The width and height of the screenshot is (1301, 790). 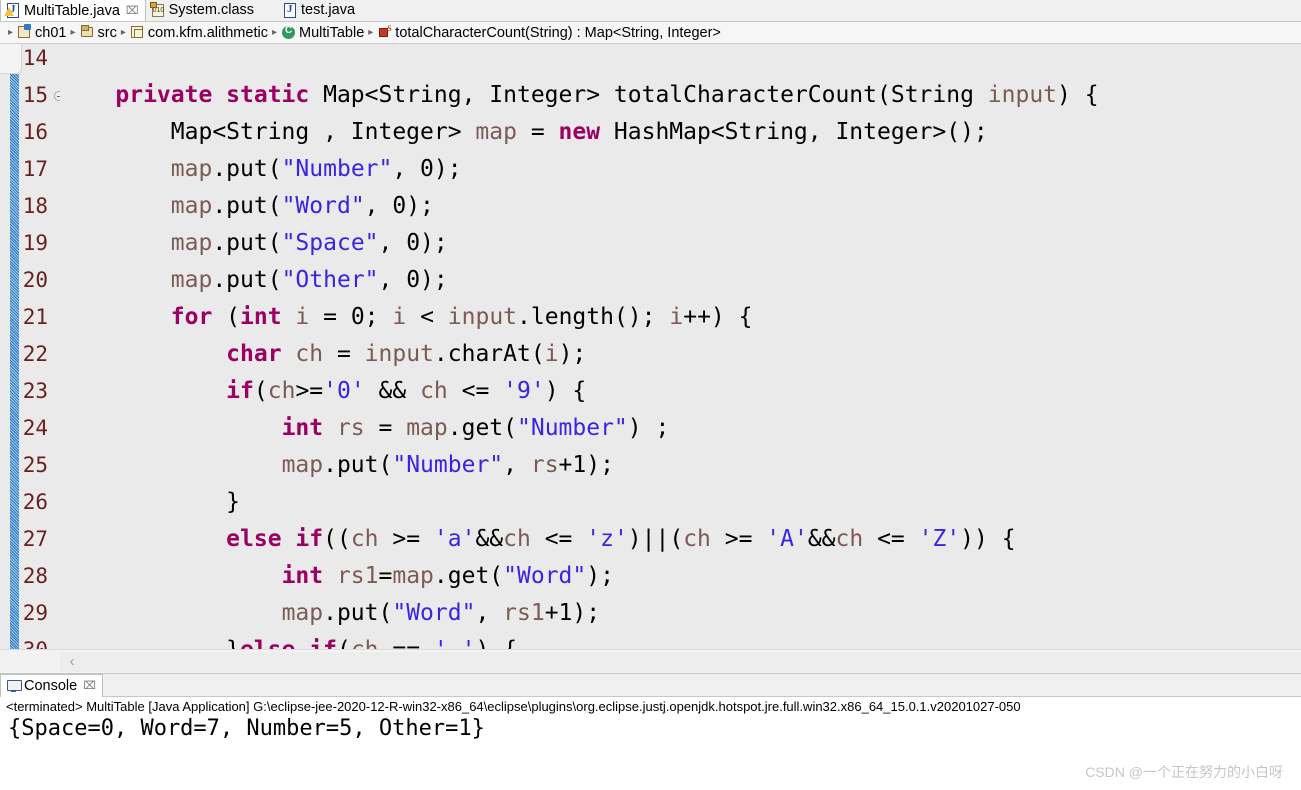 What do you see at coordinates (254, 280) in the screenshot?
I see `code-line: map.put("Other", 0);` at bounding box center [254, 280].